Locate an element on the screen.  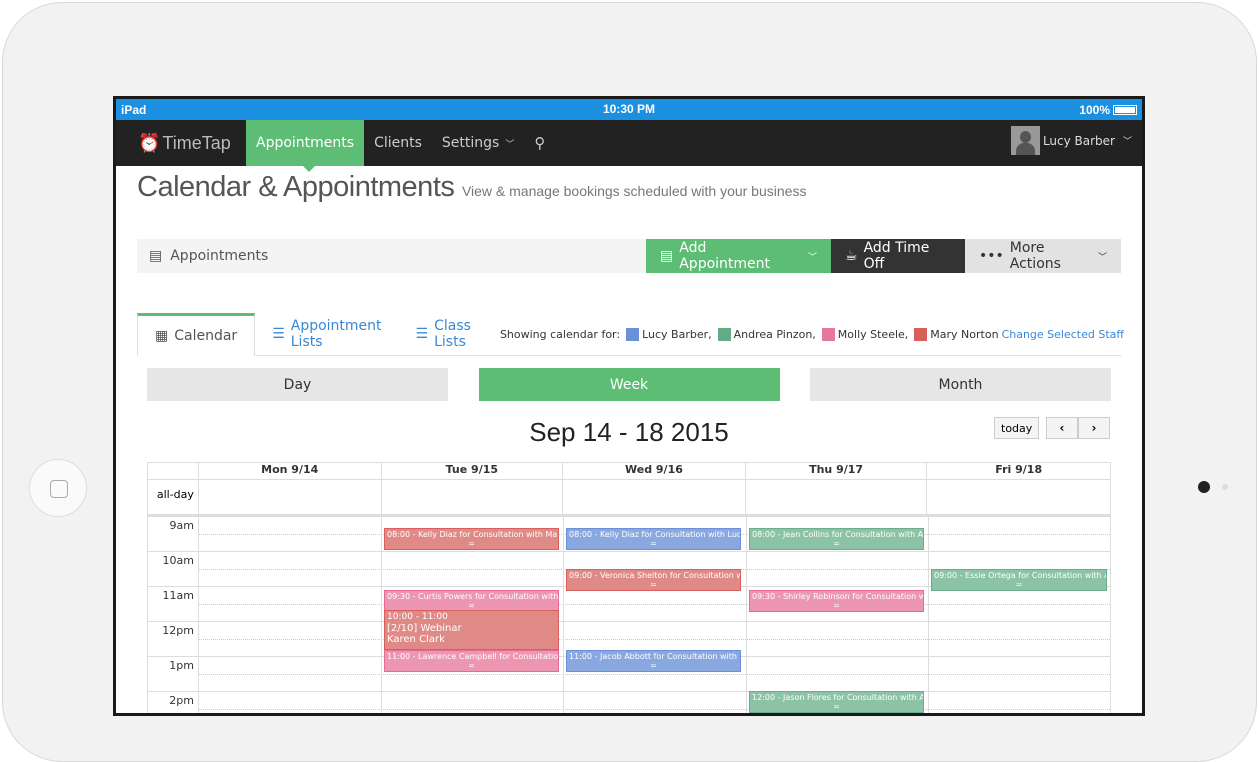
week-view-button: Week is located at coordinates (629, 384).